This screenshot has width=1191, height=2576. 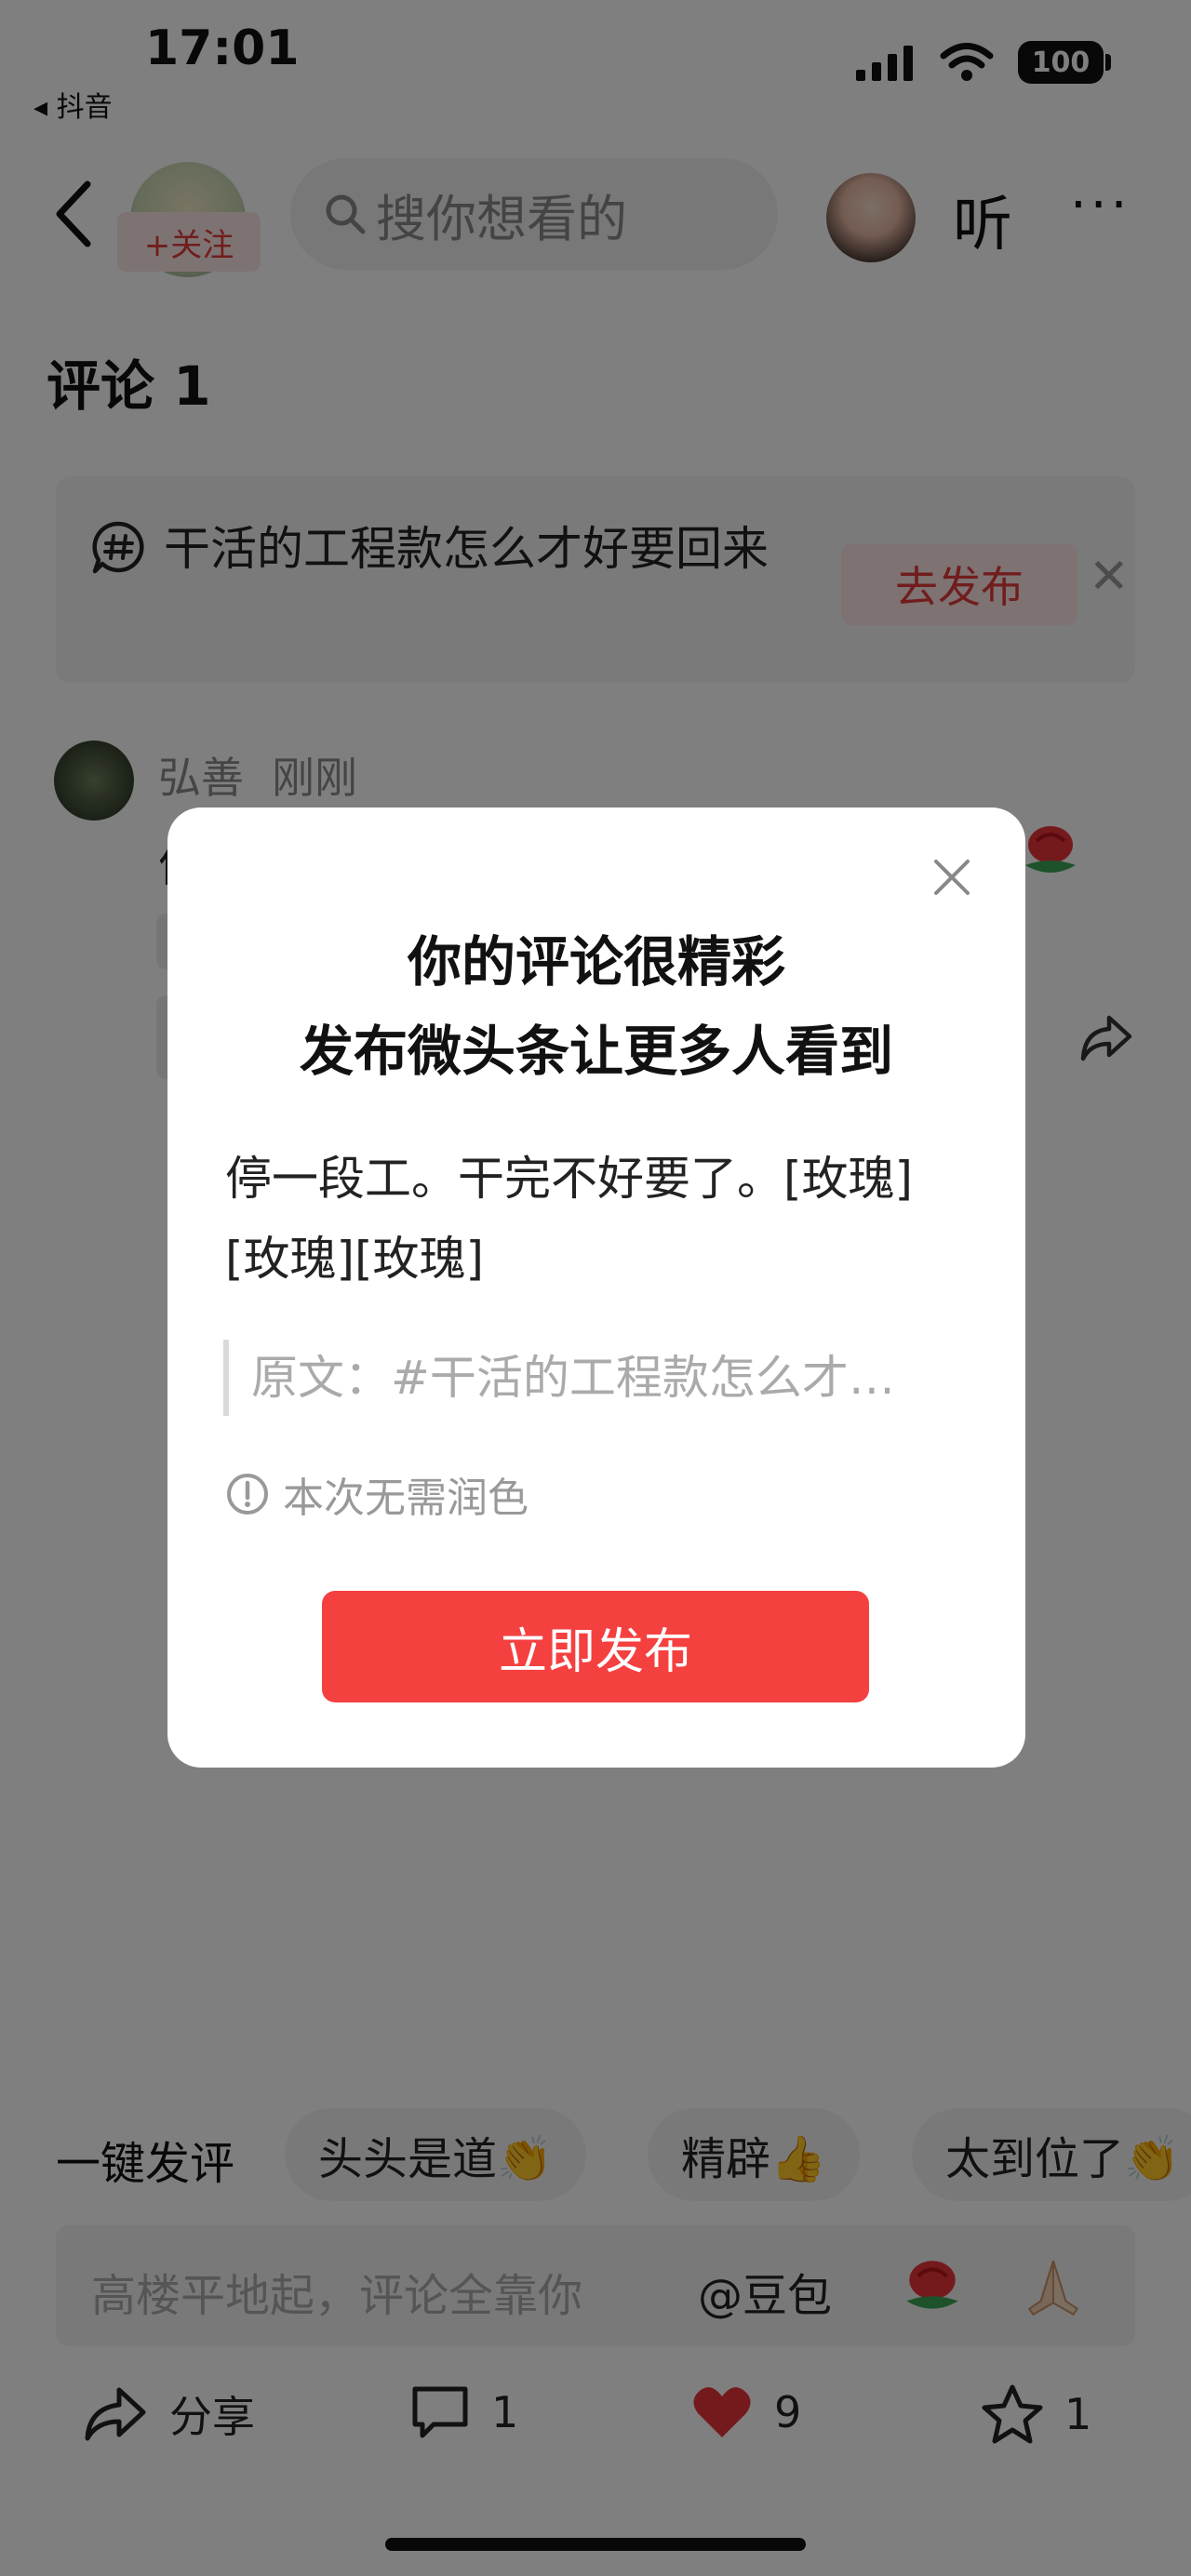 What do you see at coordinates (596, 962) in the screenshot?
I see `dialog-title-line1: 你的评论很精彩` at bounding box center [596, 962].